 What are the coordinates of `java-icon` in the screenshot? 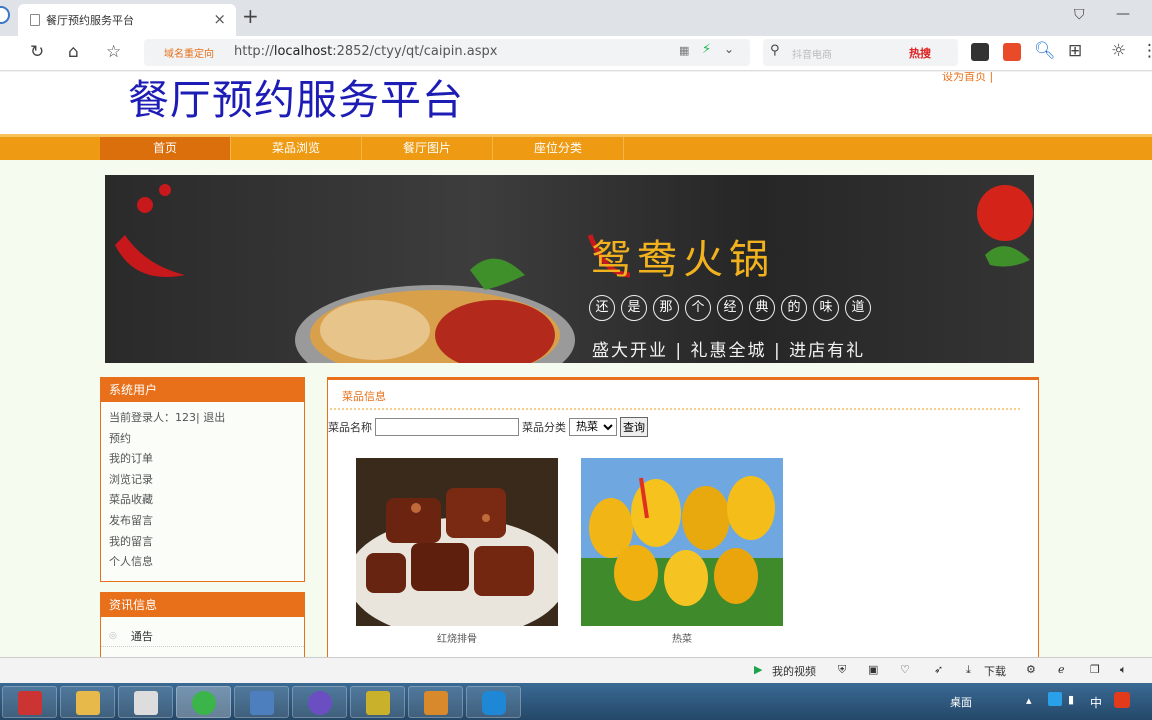 It's located at (146, 703).